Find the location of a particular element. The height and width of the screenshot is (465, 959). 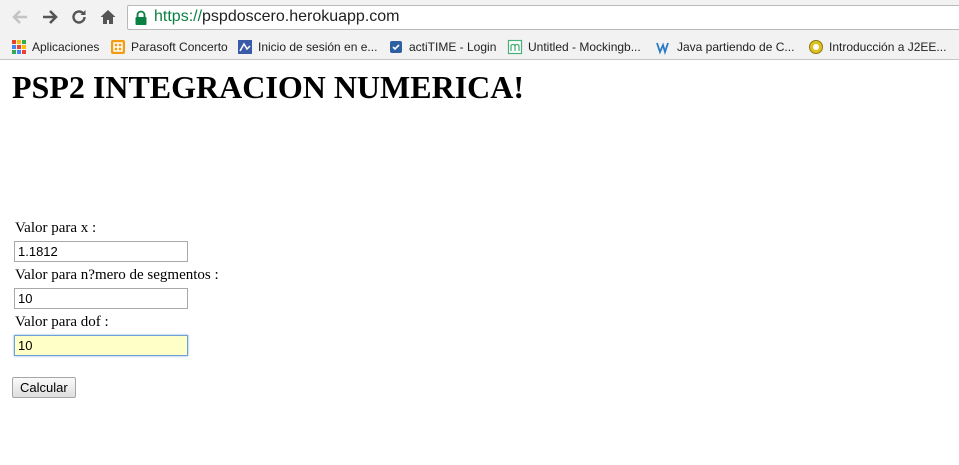

url-text: https://pspdoscero.herokuapp.com is located at coordinates (276, 17).